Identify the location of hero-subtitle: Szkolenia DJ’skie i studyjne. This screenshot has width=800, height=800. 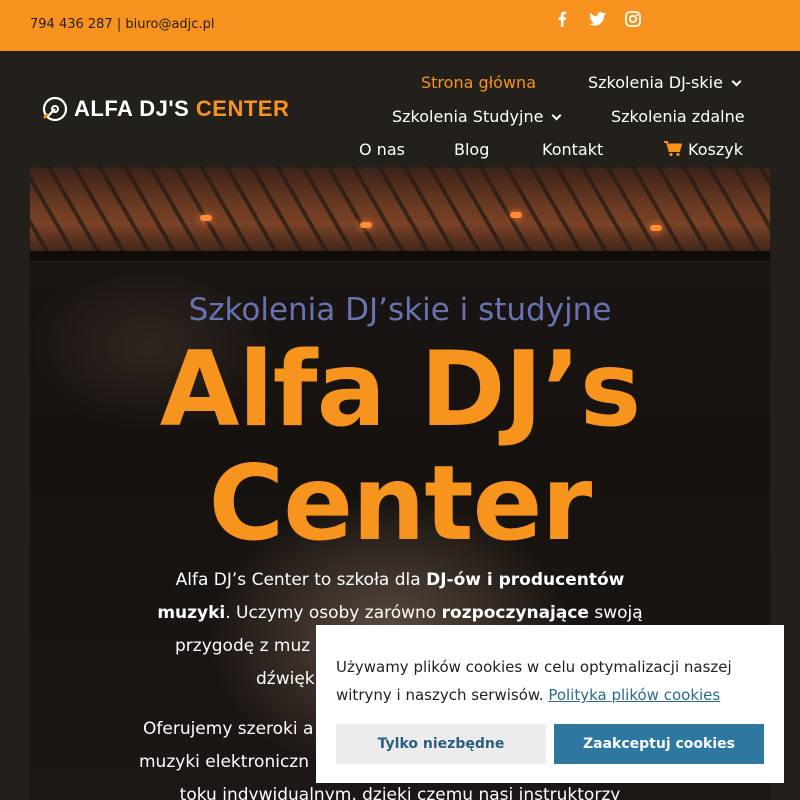
(400, 310).